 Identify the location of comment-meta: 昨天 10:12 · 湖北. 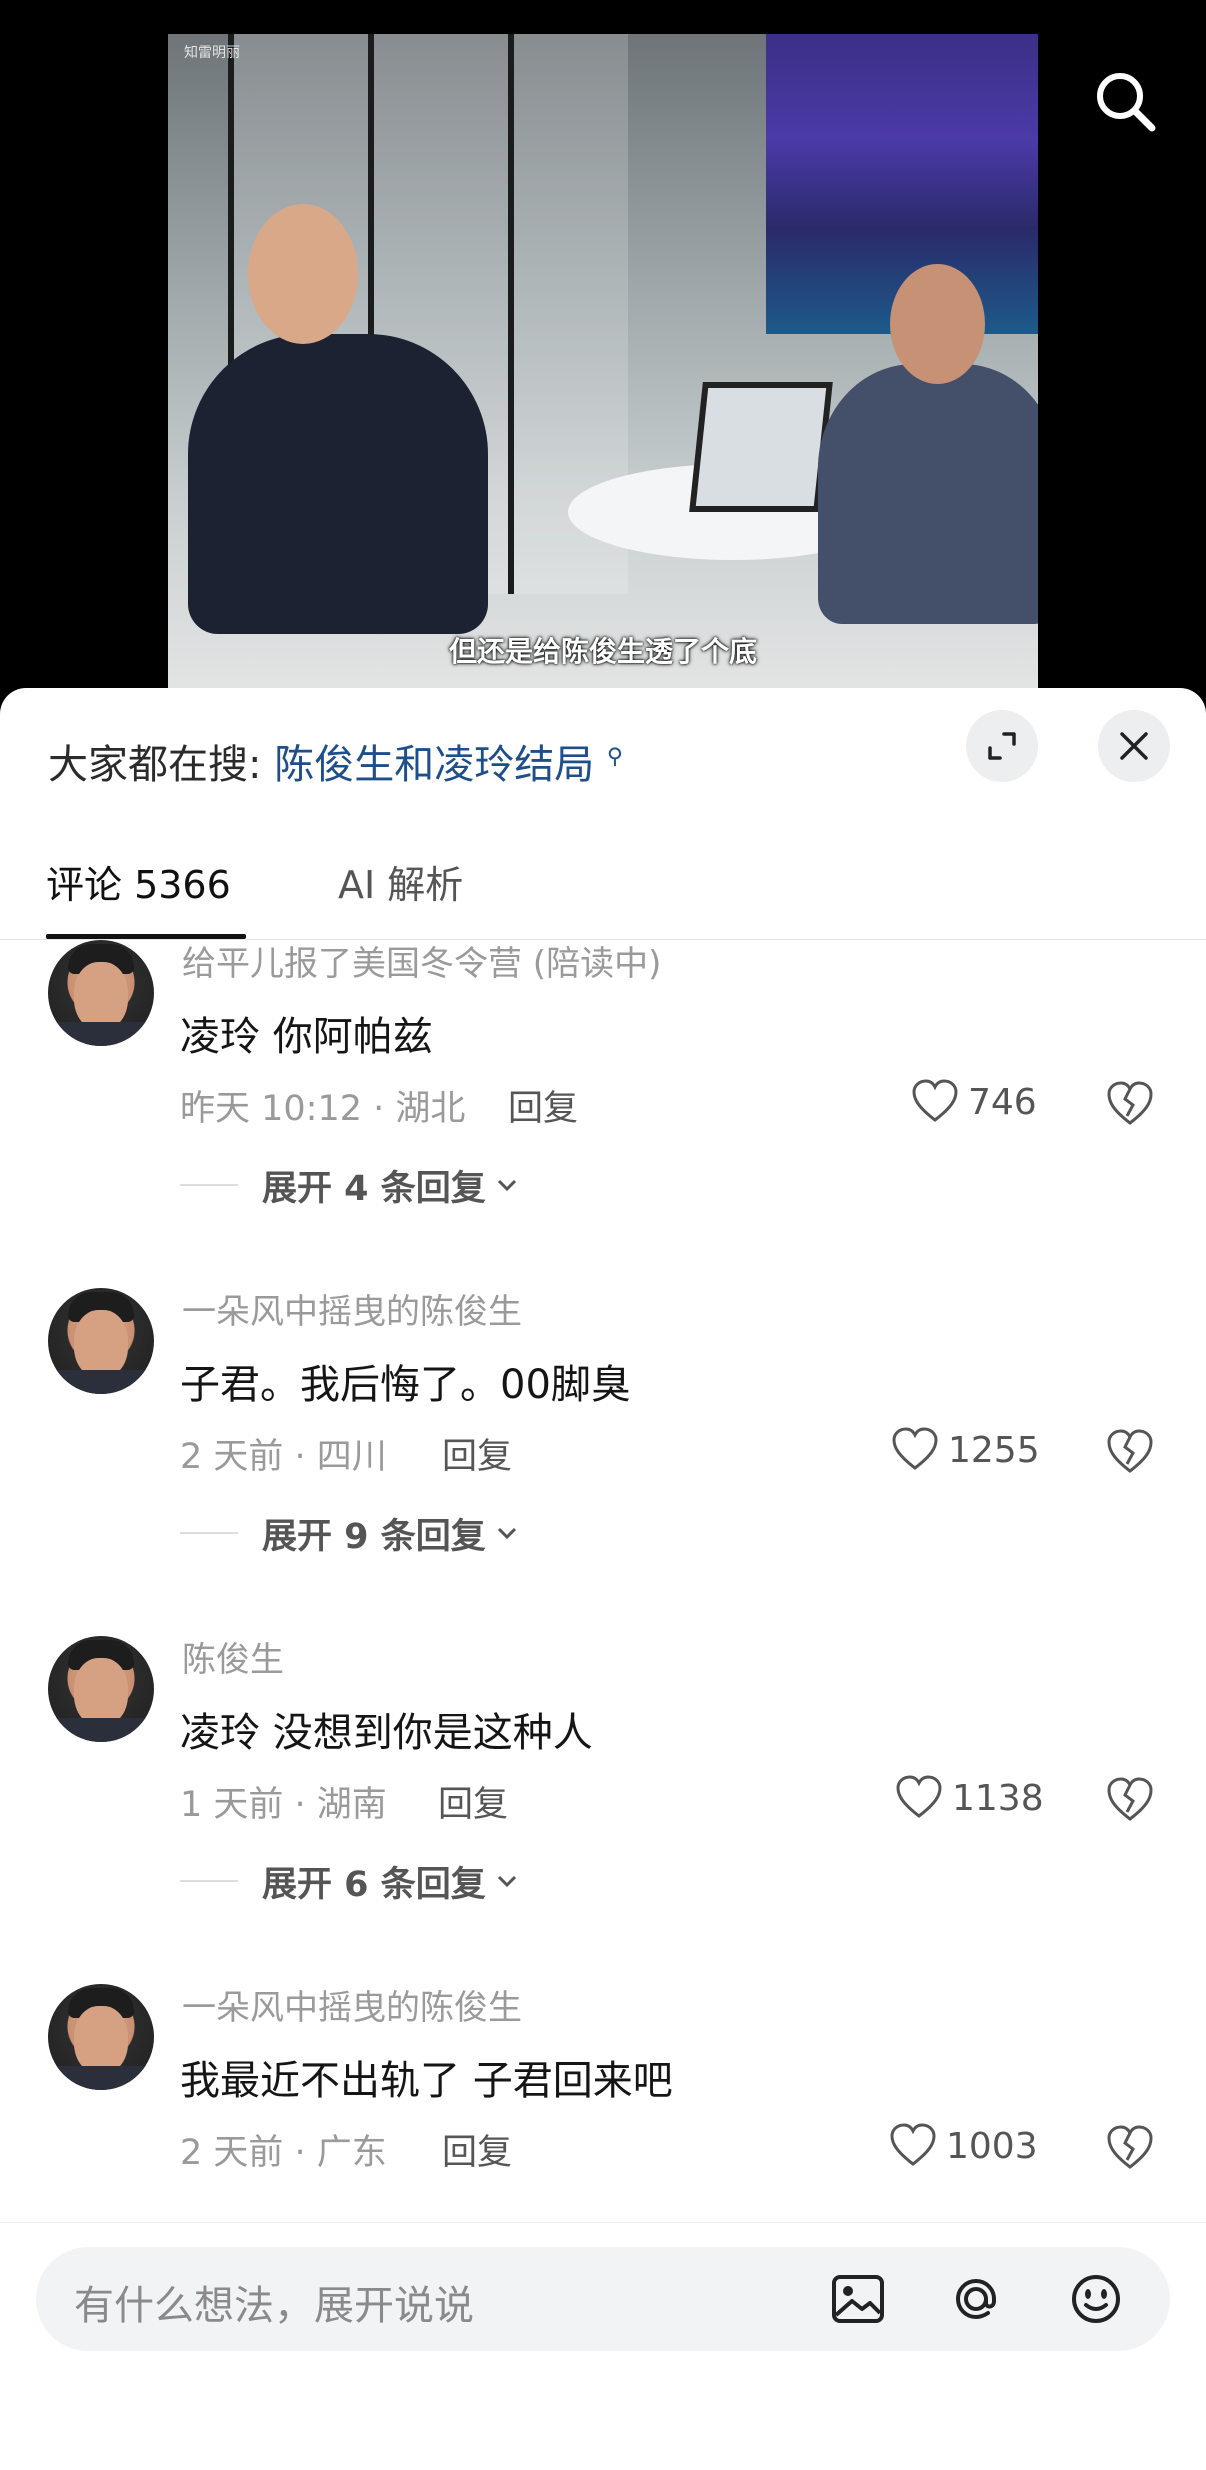
(323, 1109).